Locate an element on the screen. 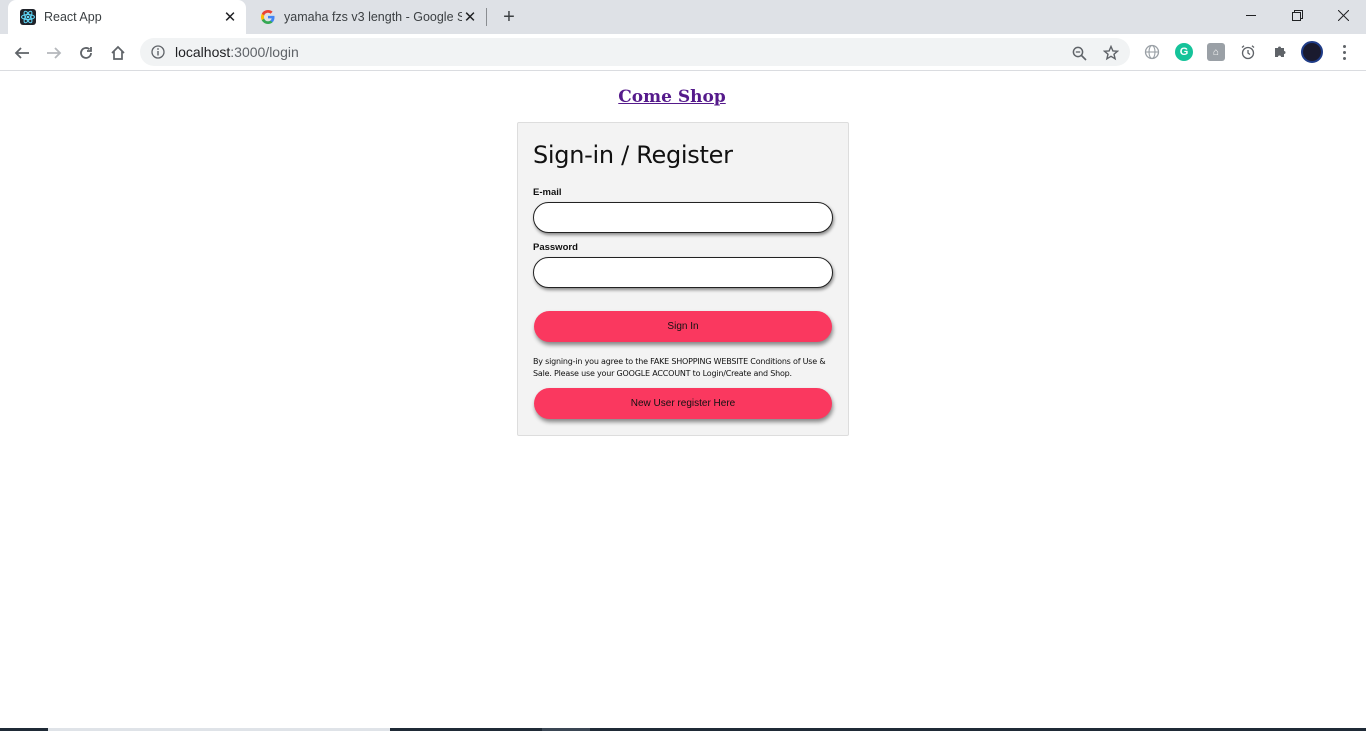  close-window-icon is located at coordinates (1343, 15).